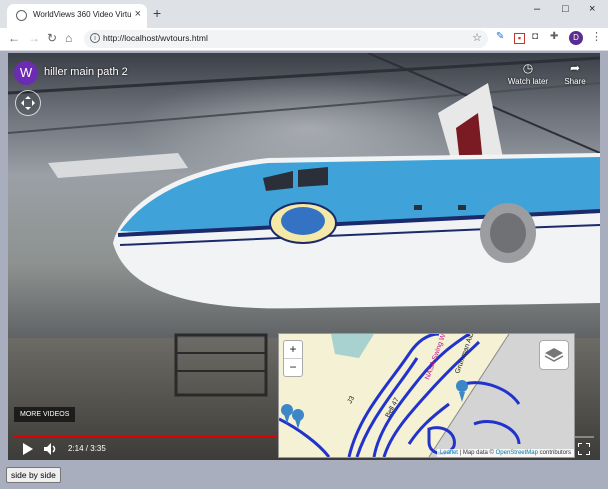  Describe the element at coordinates (519, 38) in the screenshot. I see `extension-shield-icon: ▪` at that location.